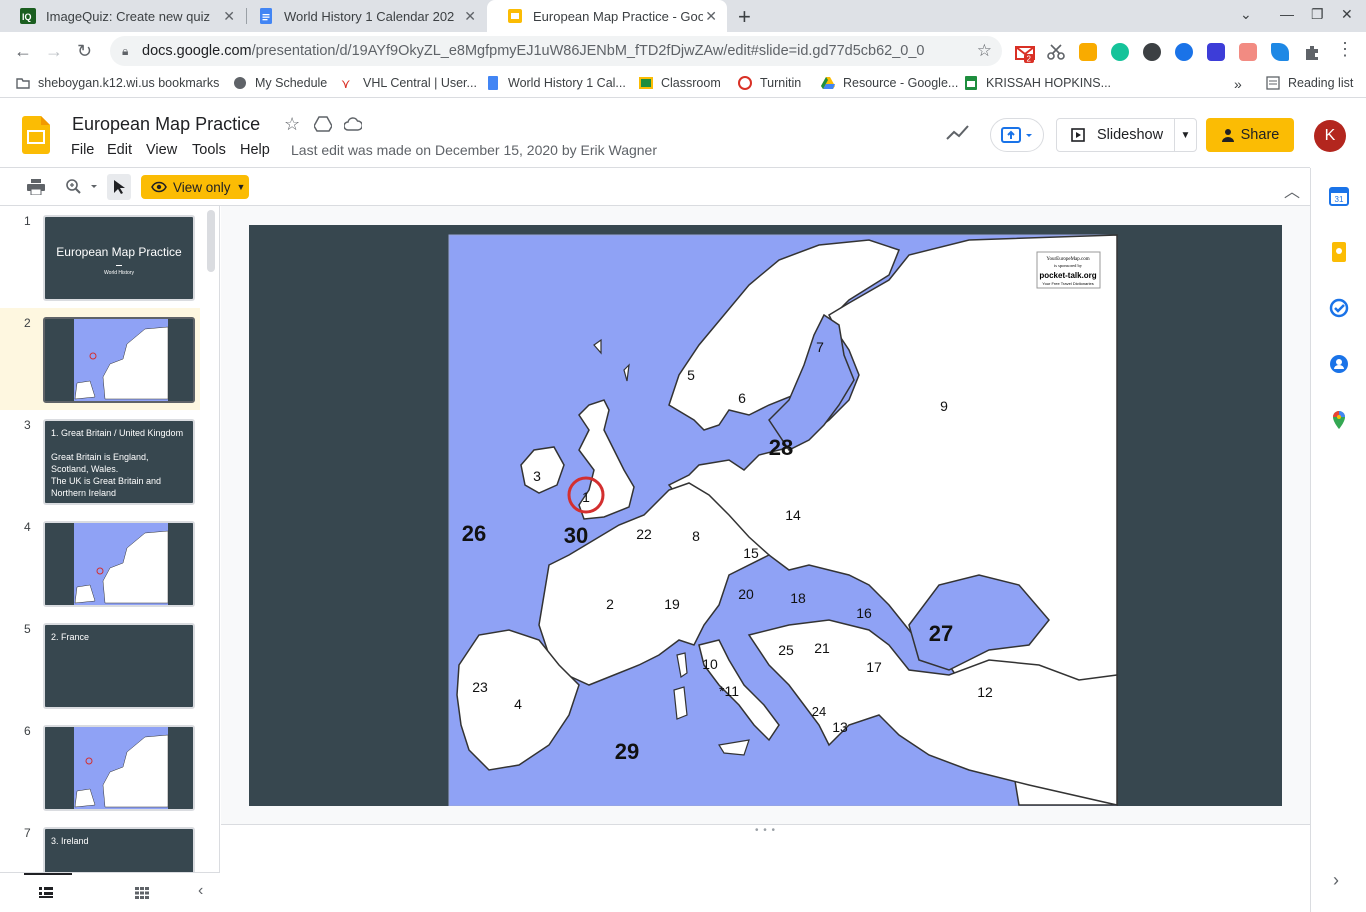  Describe the element at coordinates (82, 187) in the screenshot. I see `zoom-icon` at that location.